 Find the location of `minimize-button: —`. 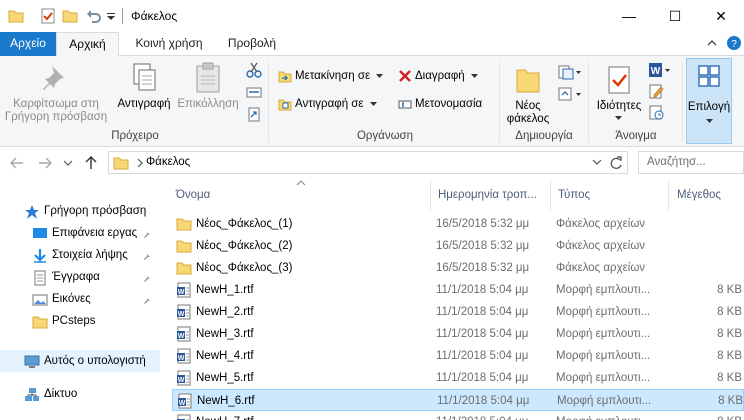

minimize-button: — is located at coordinates (629, 16).